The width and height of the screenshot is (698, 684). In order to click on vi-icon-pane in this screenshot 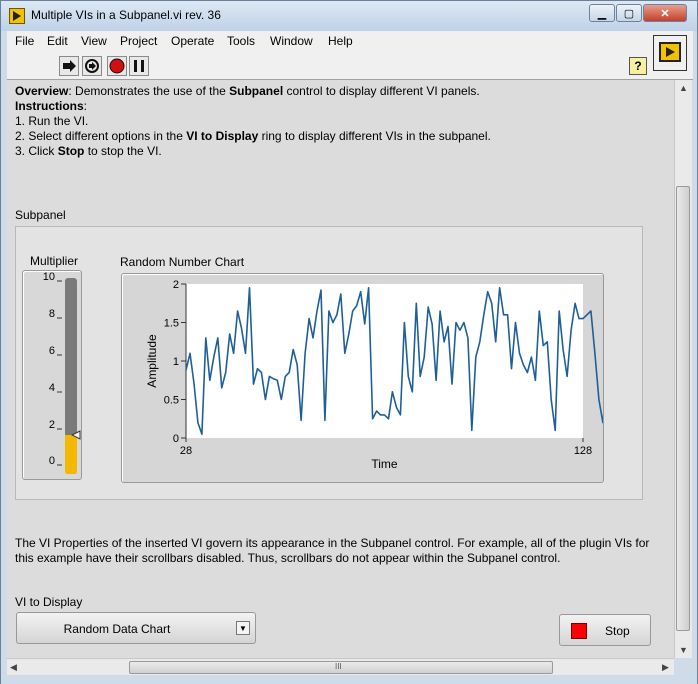, I will do `click(670, 53)`.